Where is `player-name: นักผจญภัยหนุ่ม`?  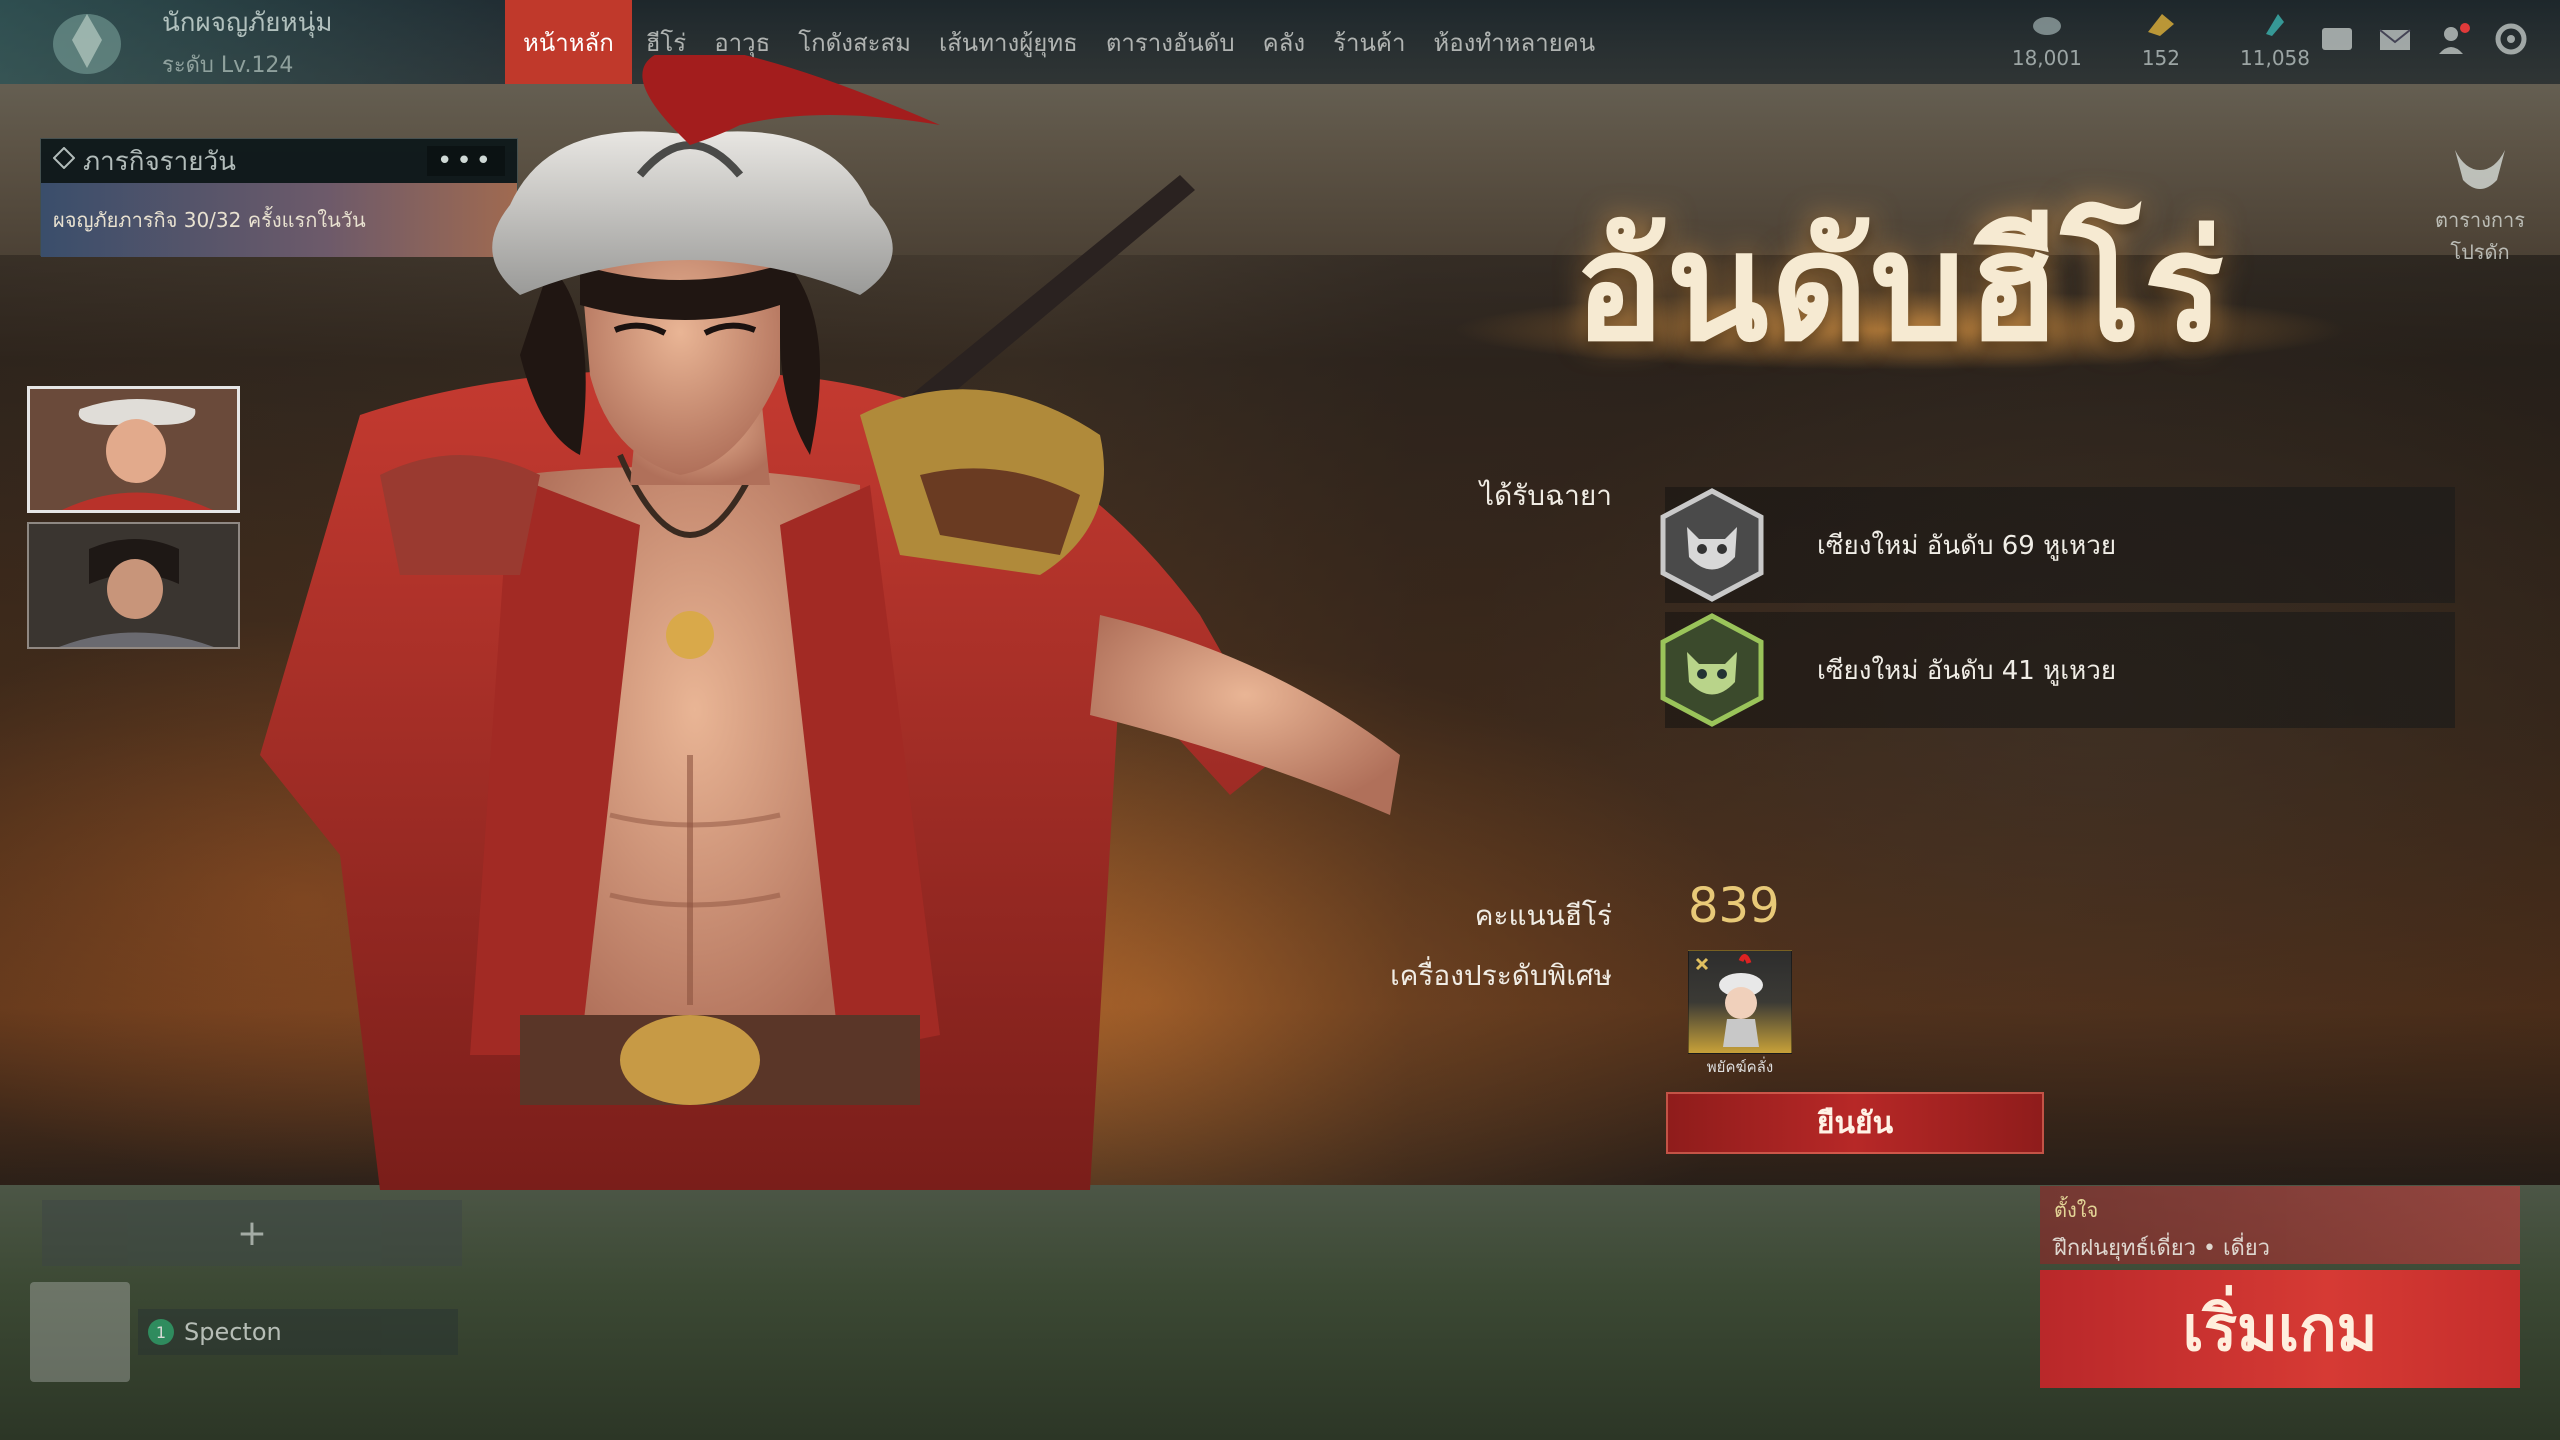
player-name: นักผจญภัยหนุ่ม is located at coordinates (247, 23).